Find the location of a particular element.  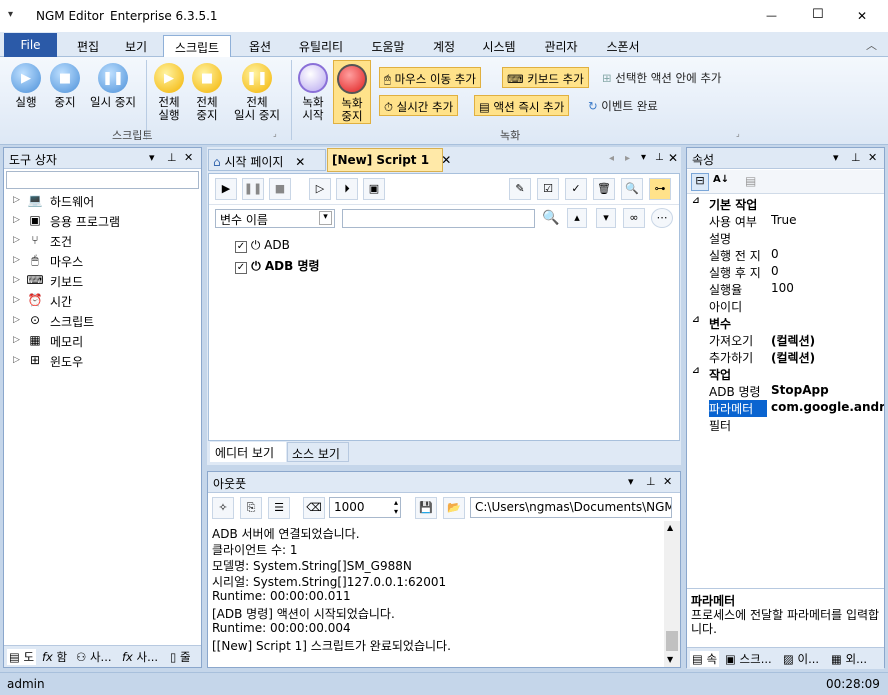

action-now-add-button: ▤ 액션 즉시 추가 is located at coordinates (522, 105).